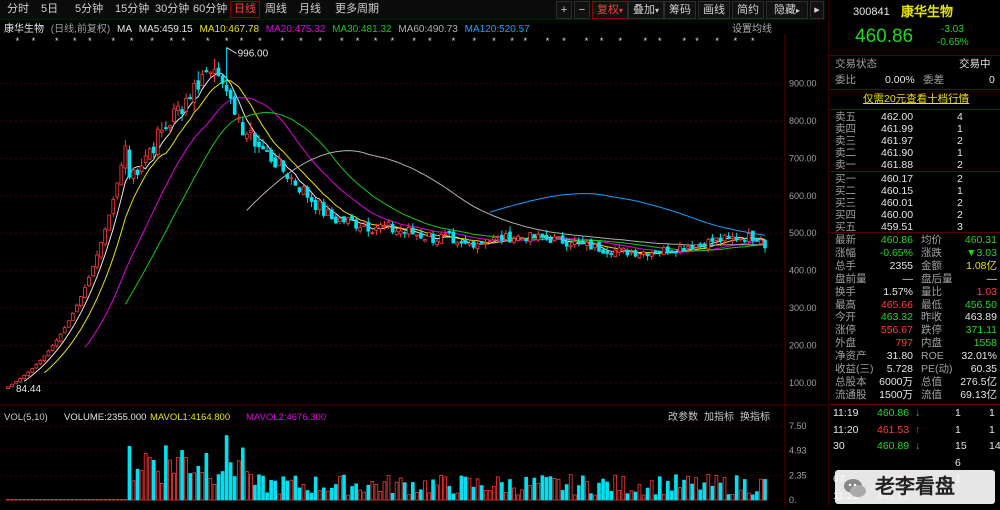 The width and height of the screenshot is (1000, 510). What do you see at coordinates (914, 203) in the screenshot?
I see `bid-row: 买三 460.01 2` at bounding box center [914, 203].